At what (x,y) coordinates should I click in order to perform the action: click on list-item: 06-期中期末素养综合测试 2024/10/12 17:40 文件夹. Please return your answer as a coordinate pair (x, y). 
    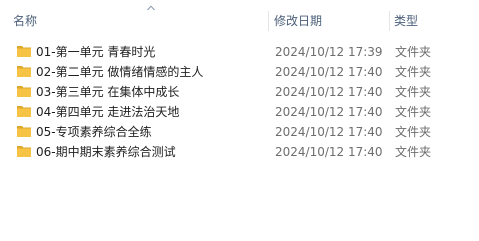
    Looking at the image, I should click on (239, 152).